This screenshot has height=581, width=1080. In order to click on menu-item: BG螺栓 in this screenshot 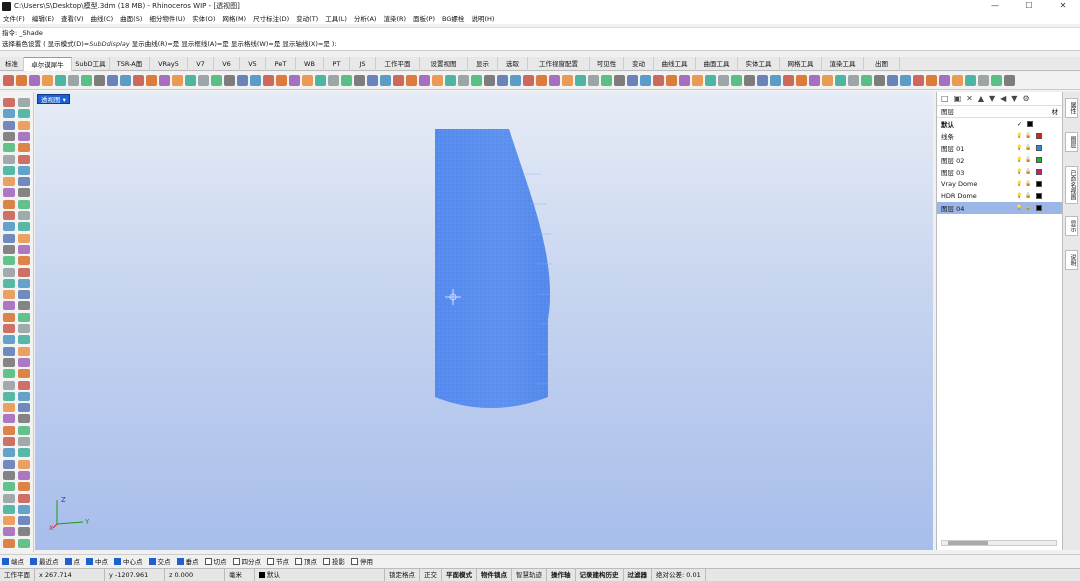, I will do `click(453, 18)`.